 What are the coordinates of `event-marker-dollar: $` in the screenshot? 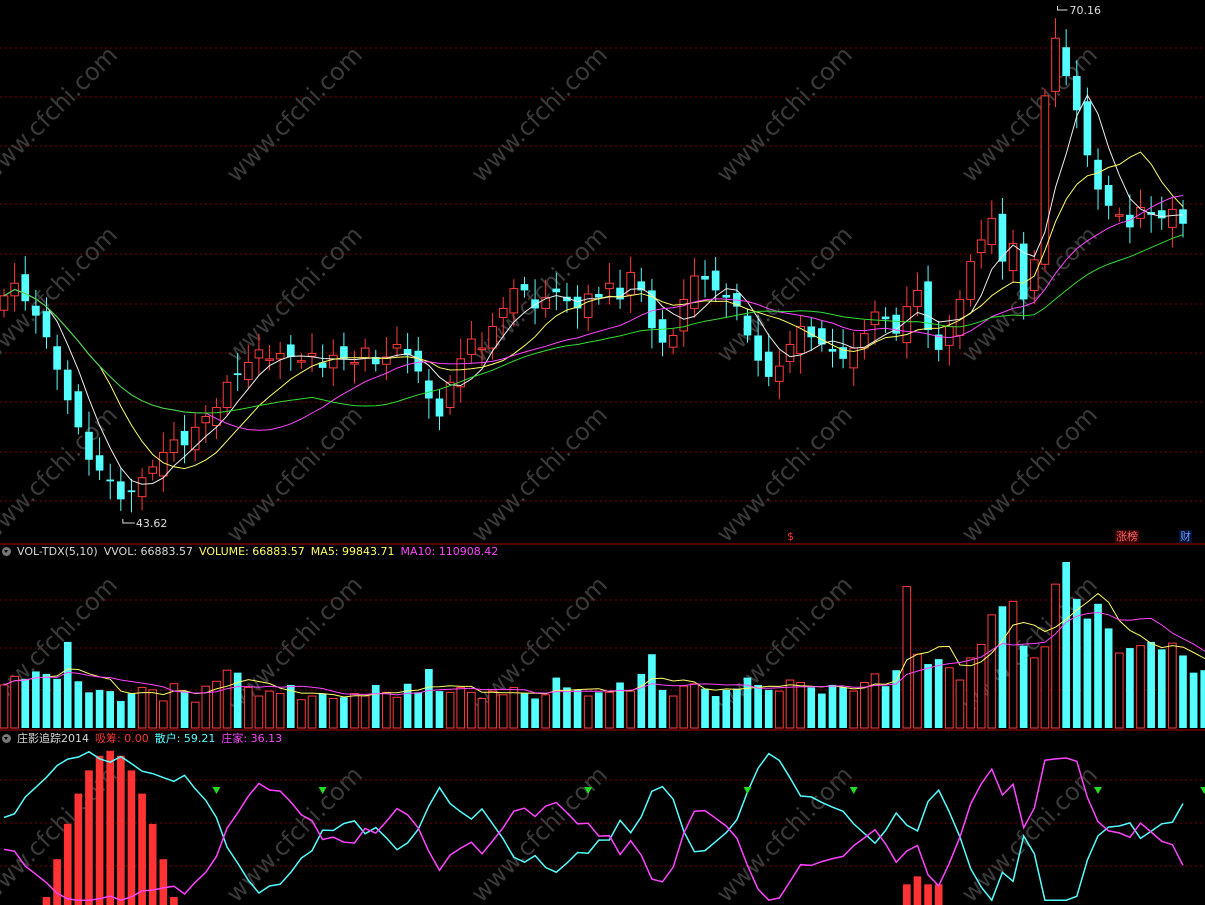 It's located at (790, 536).